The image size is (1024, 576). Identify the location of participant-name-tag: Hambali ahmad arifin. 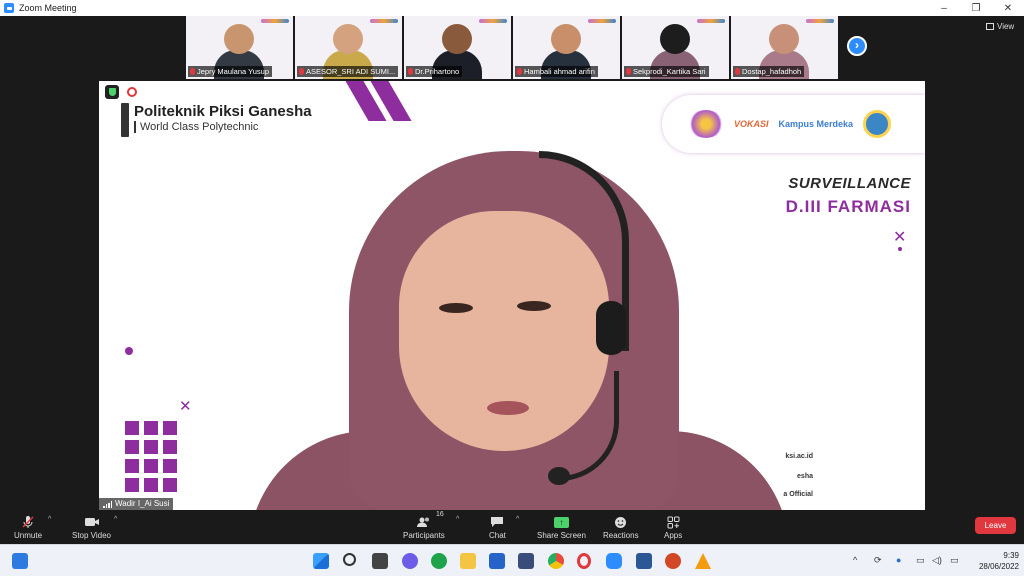
(556, 71).